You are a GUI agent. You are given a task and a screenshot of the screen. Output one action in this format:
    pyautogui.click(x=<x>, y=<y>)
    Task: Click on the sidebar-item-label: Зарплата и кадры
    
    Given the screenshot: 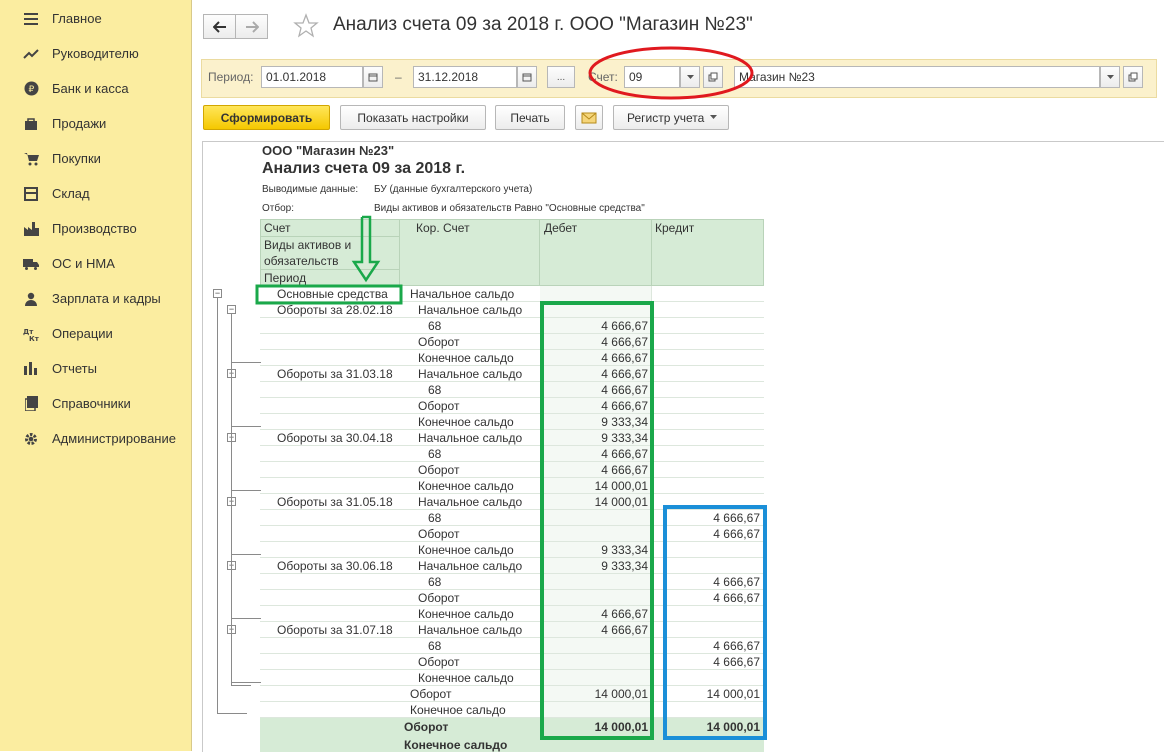 What is the action you would take?
    pyautogui.click(x=106, y=298)
    